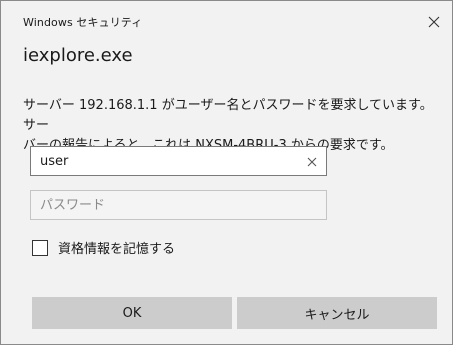 The height and width of the screenshot is (345, 453). Describe the element at coordinates (178, 205) in the screenshot. I see `password-field` at that location.